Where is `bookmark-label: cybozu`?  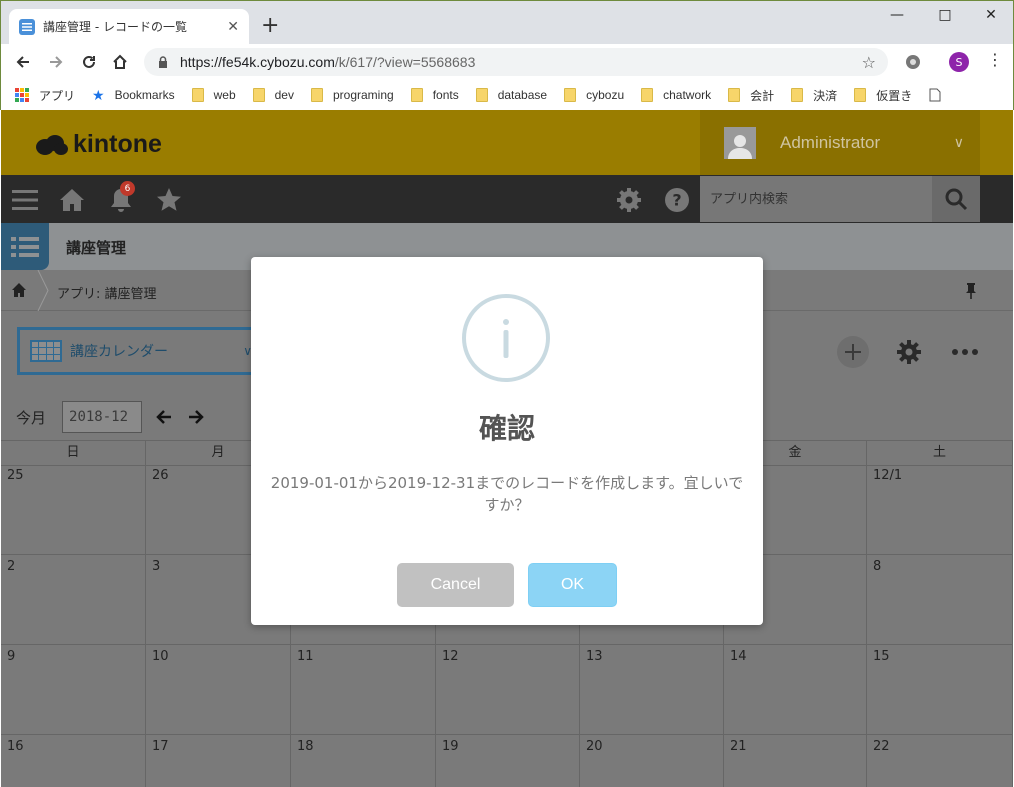 bookmark-label: cybozu is located at coordinates (605, 95).